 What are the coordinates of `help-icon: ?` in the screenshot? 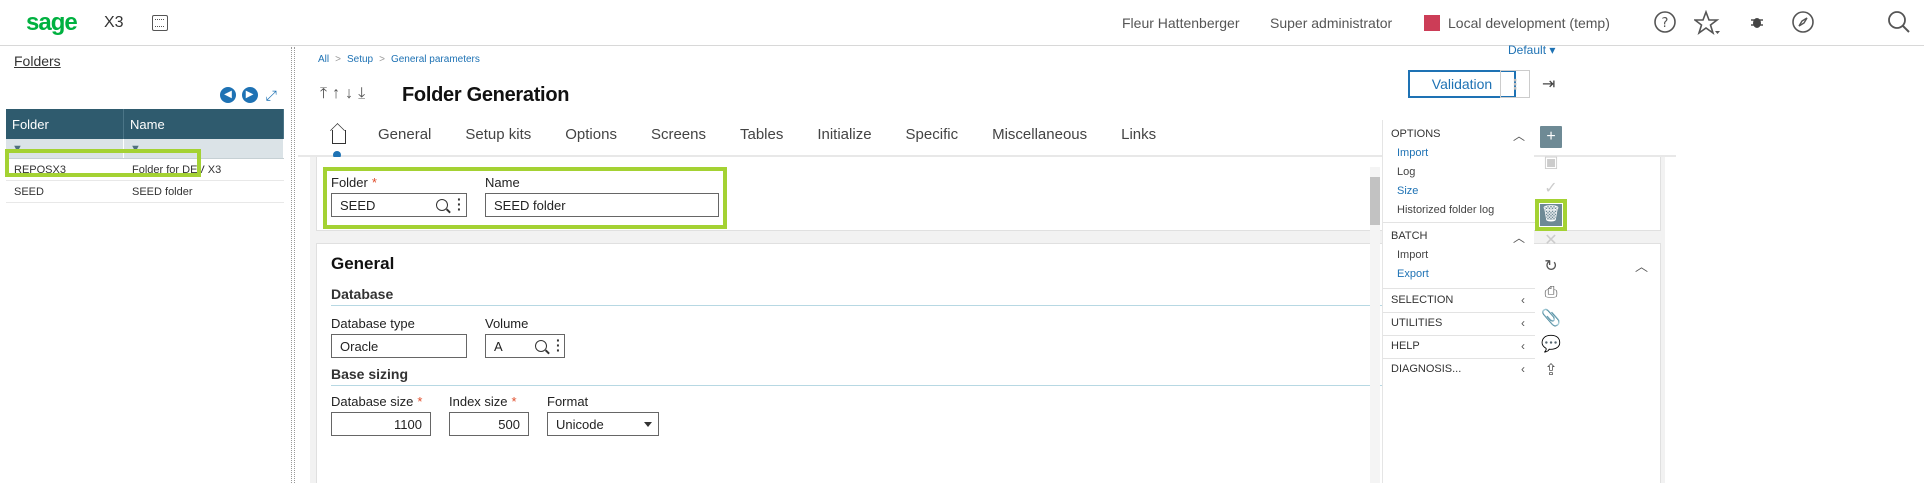 It's located at (1665, 23).